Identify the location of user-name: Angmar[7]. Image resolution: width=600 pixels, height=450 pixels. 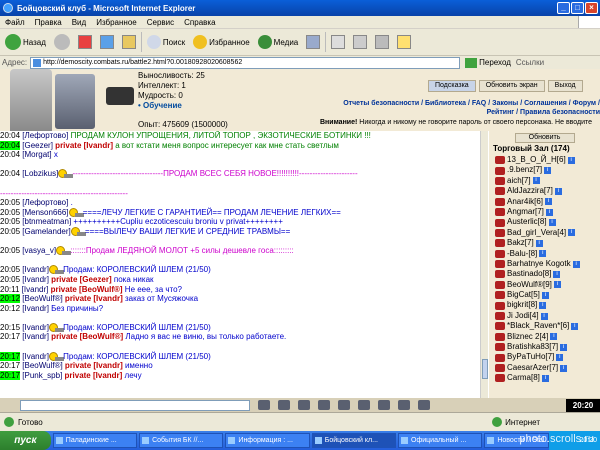
(525, 212).